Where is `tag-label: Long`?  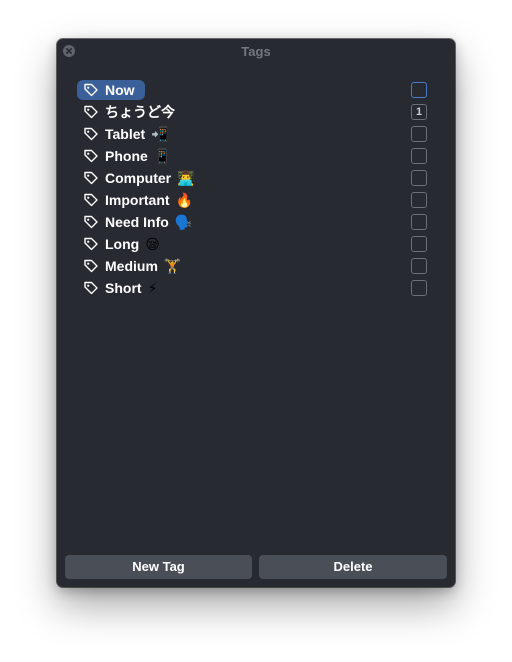
tag-label: Long is located at coordinates (122, 244).